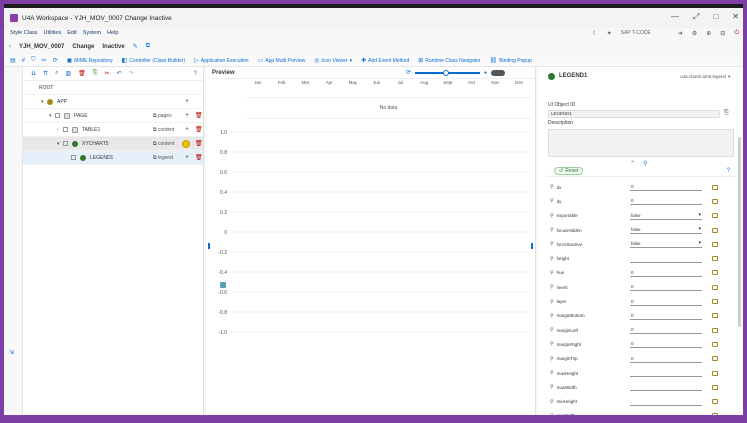 The image size is (747, 423). Describe the element at coordinates (634, 114) in the screenshot. I see `object-id-field: LEGEND1` at that location.